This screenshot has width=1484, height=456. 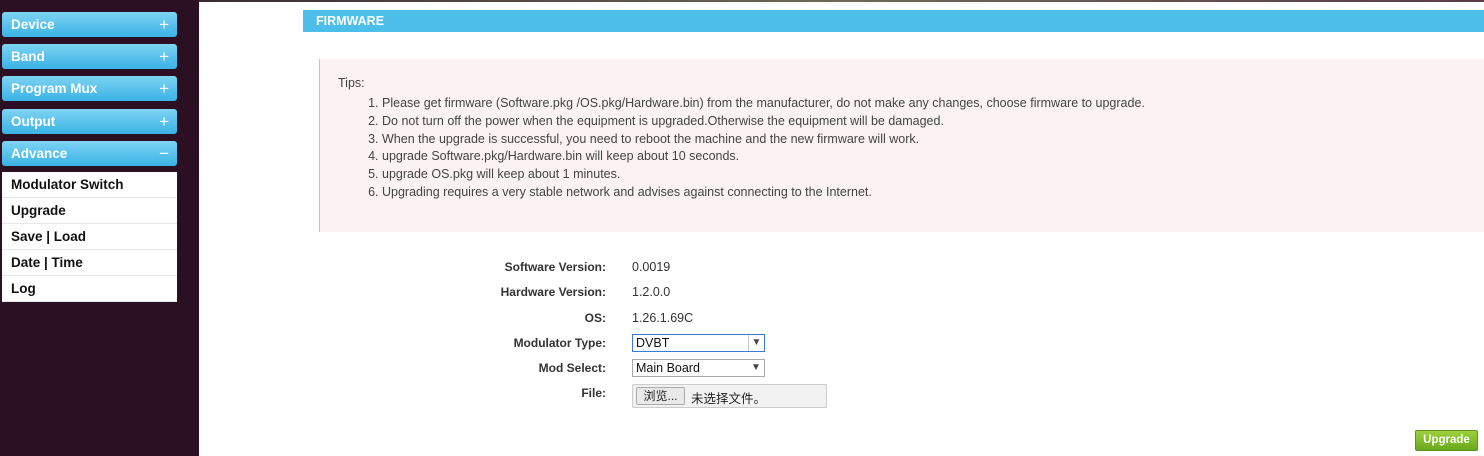 I want to click on nav-band: Band +, so click(x=89, y=56).